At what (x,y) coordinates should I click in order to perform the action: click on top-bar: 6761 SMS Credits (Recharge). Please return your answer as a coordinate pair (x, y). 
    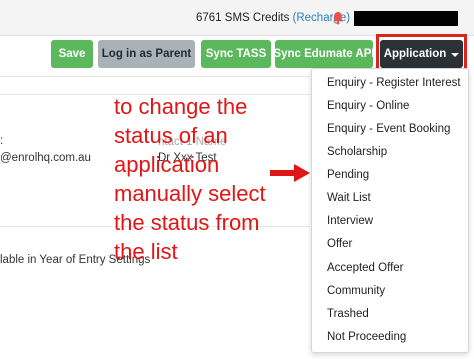
    Looking at the image, I should click on (237, 18).